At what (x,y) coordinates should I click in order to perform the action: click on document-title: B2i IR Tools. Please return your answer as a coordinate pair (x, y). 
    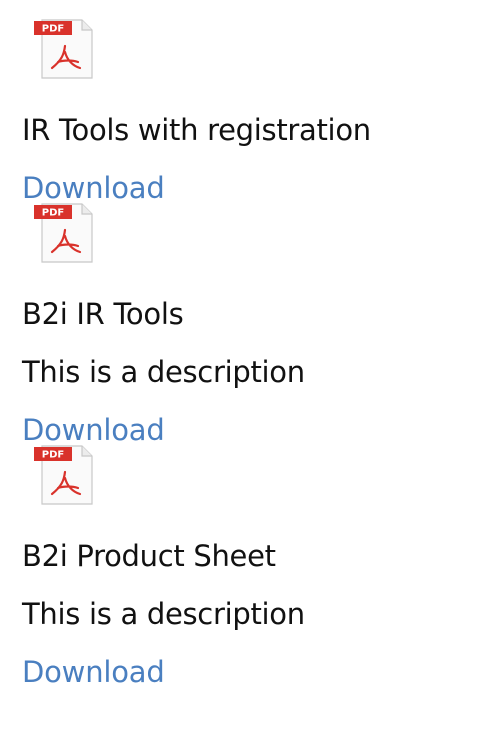
    Looking at the image, I should click on (103, 314).